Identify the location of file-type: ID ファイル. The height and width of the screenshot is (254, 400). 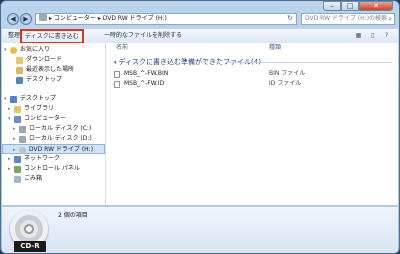
(285, 83).